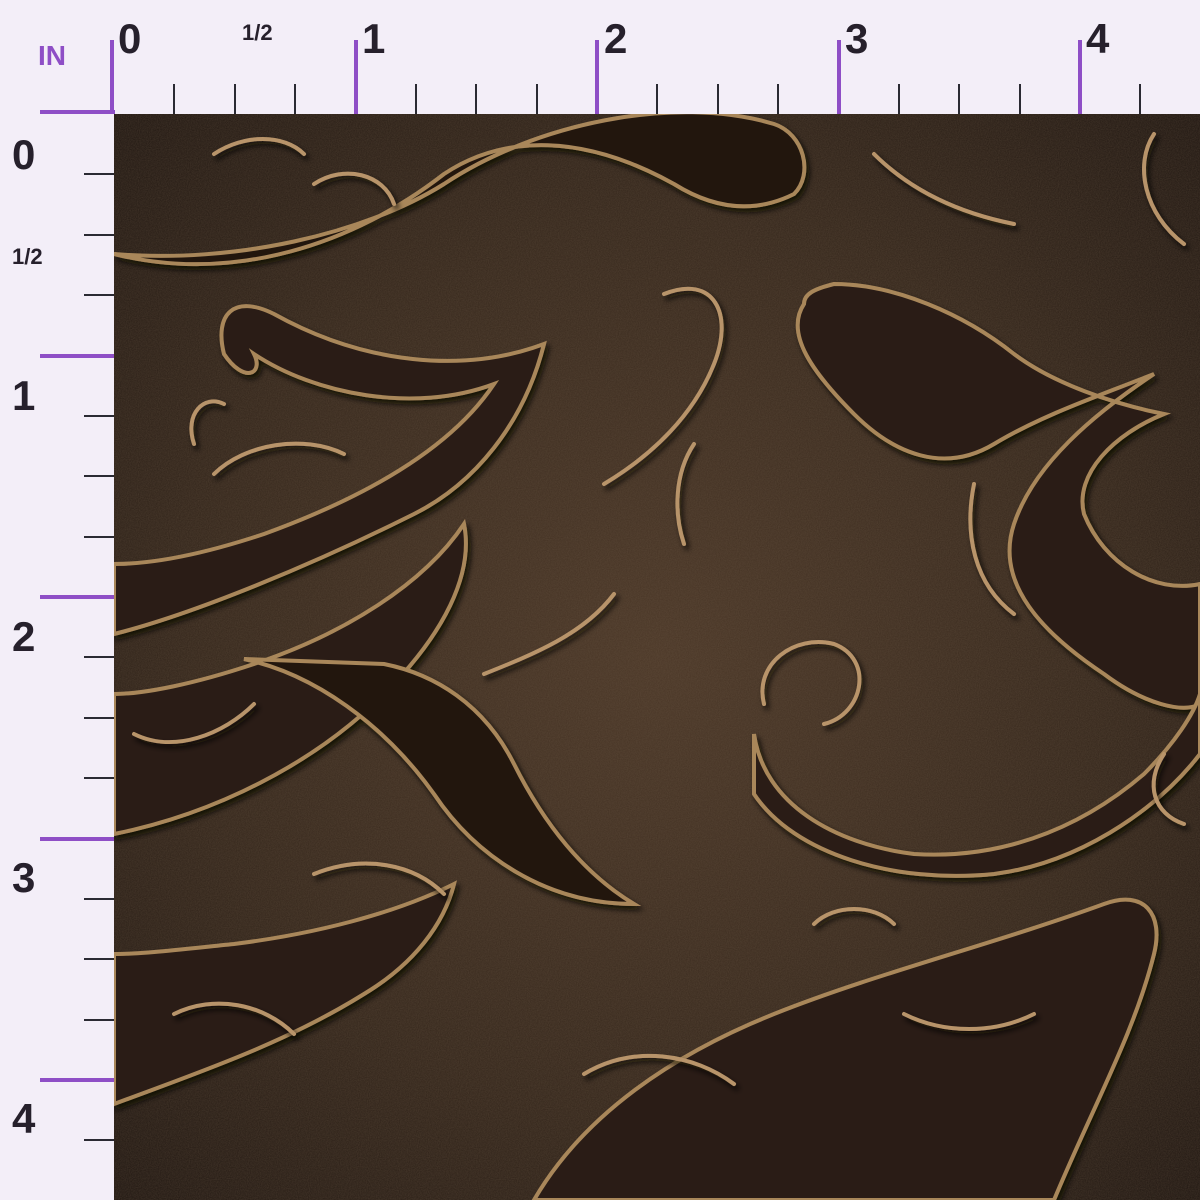 The width and height of the screenshot is (1200, 1200). What do you see at coordinates (77, 112) in the screenshot?
I see `ruler-corner-horizontal` at bounding box center [77, 112].